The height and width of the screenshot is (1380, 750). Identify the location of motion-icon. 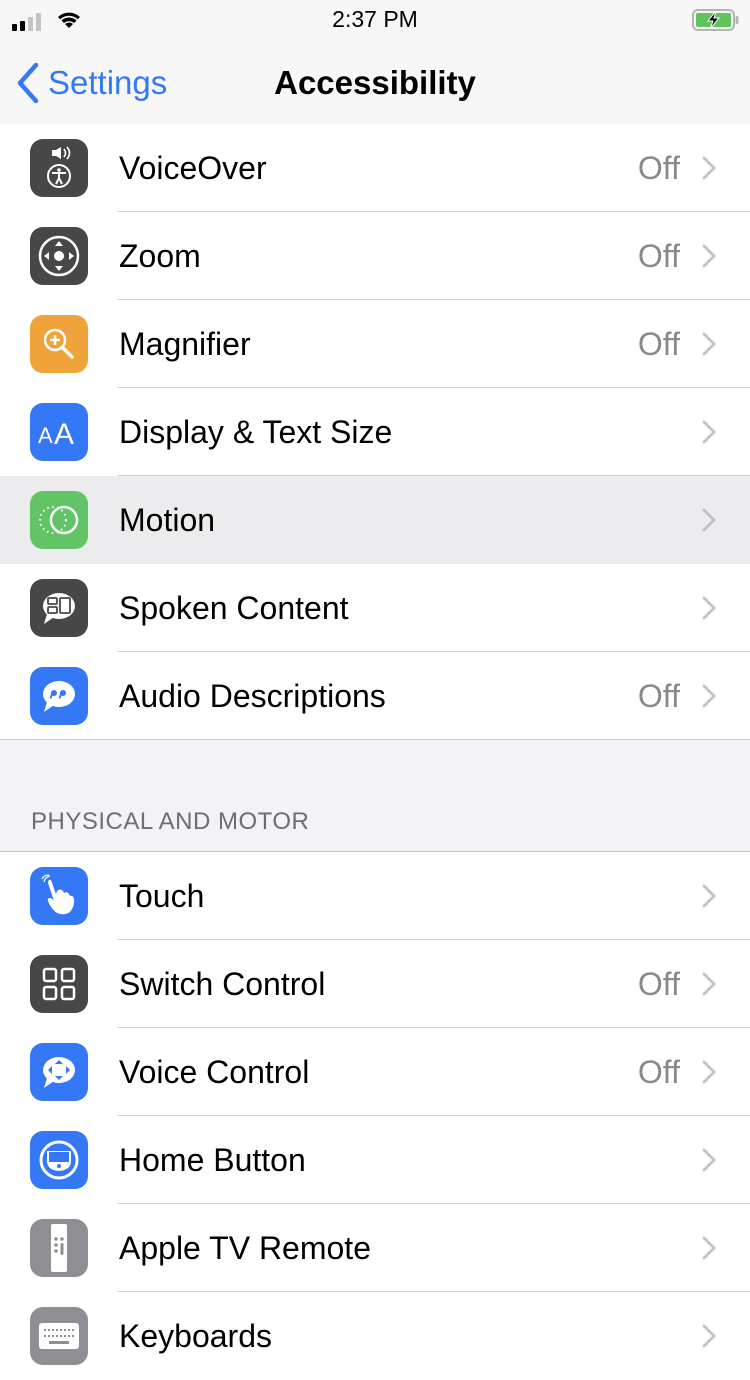
(59, 520).